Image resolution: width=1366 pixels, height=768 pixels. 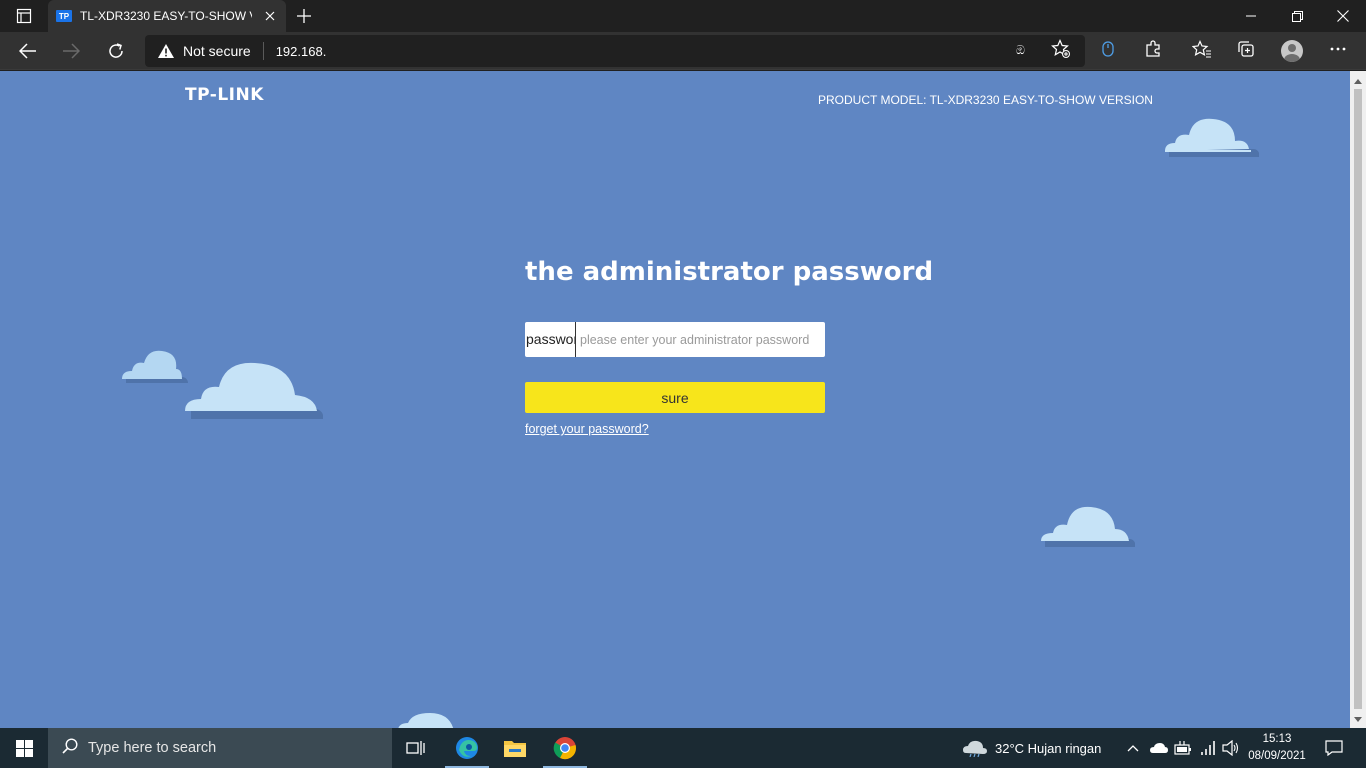 I want to click on onedrive-icon, so click(x=1159, y=748).